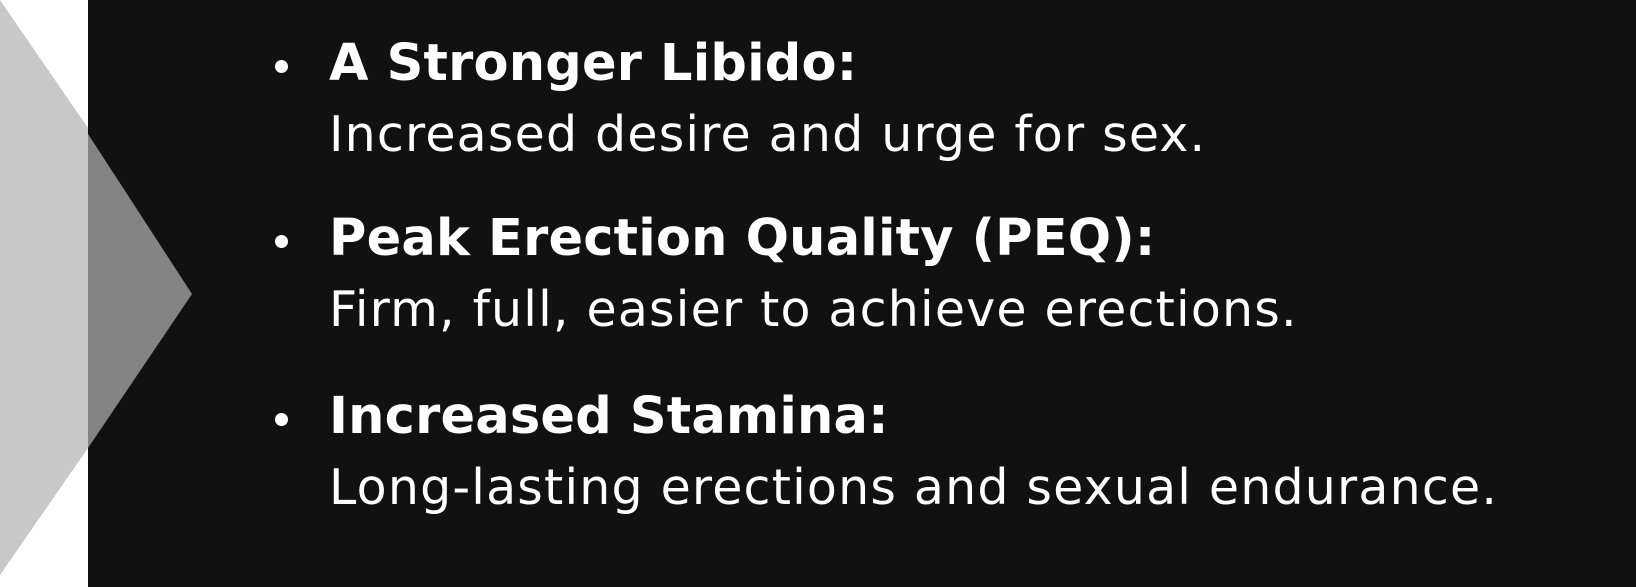 This screenshot has height=587, width=1636. Describe the element at coordinates (609, 416) in the screenshot. I see `benefit-title: Increased Stamina:` at that location.